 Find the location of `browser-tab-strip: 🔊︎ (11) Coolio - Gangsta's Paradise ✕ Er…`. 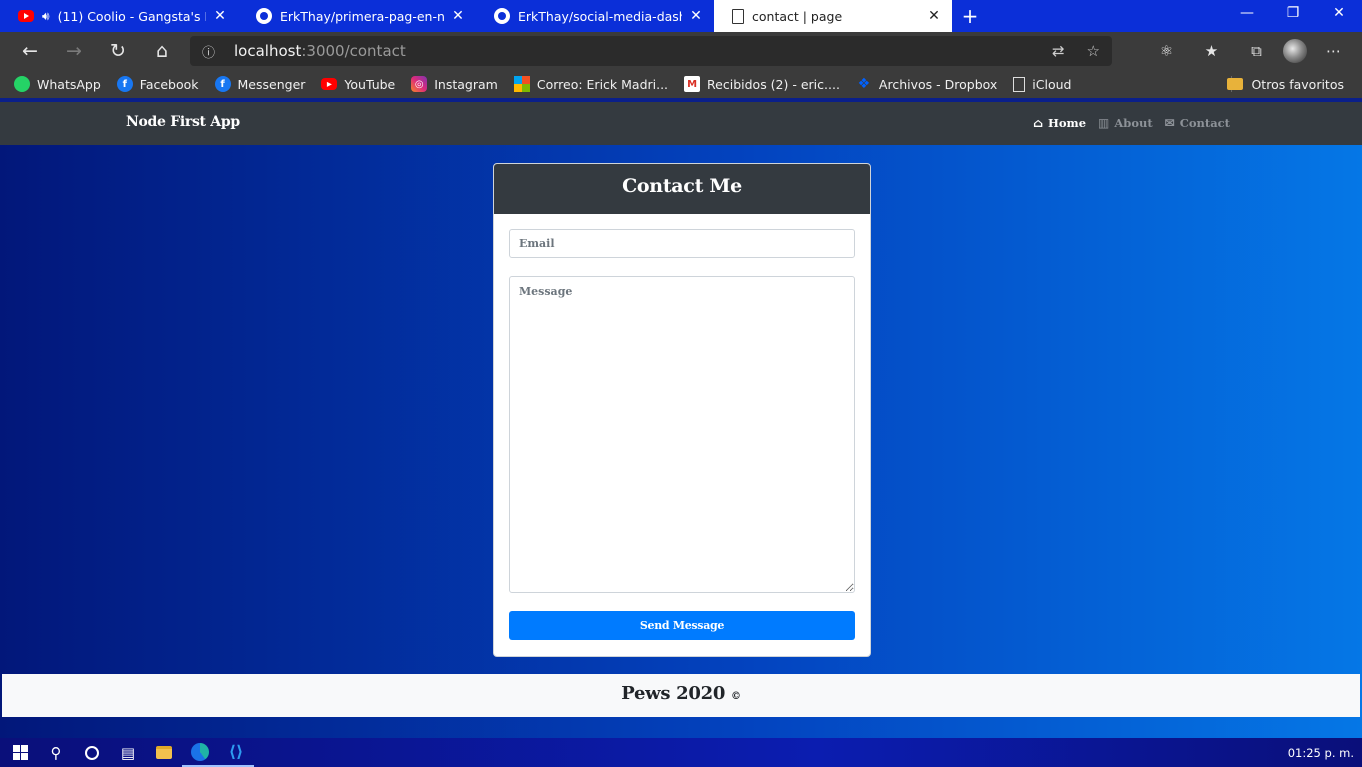

browser-tab-strip: 🔊︎ (11) Coolio - Gangsta's Paradise ✕ Er… is located at coordinates (681, 16).